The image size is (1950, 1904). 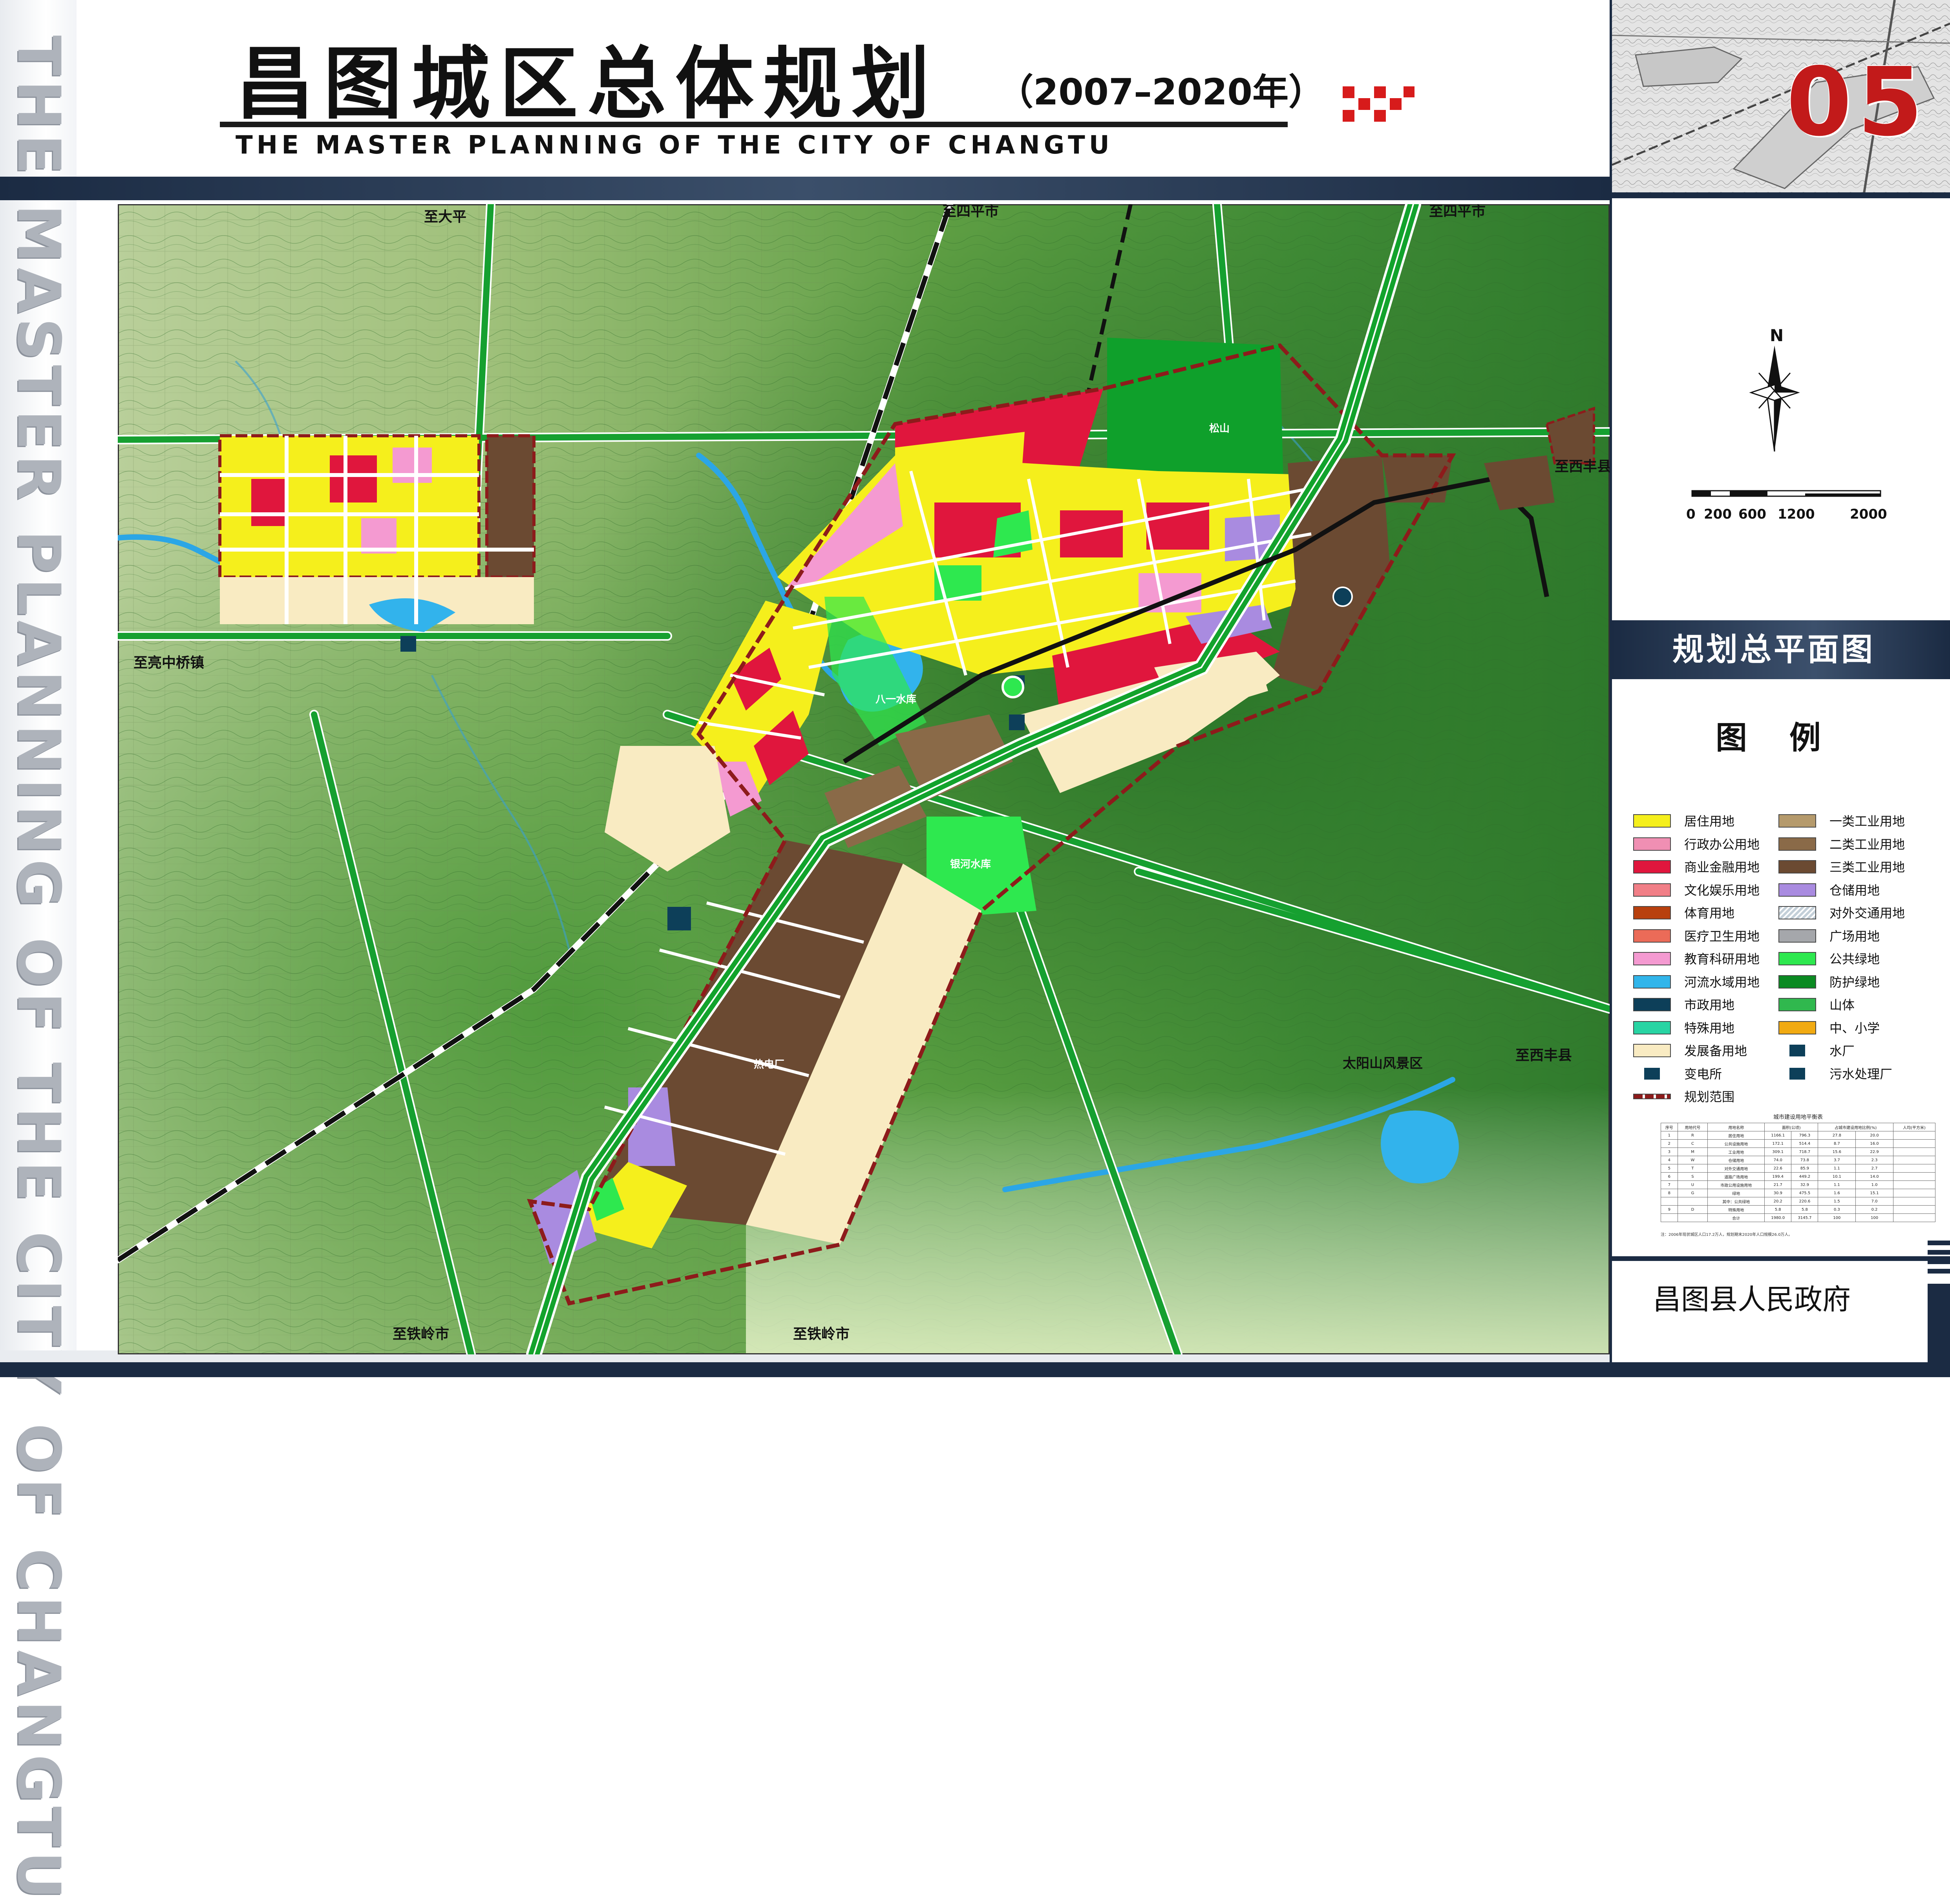 I want to click on scale-label-600: 600, so click(x=1752, y=514).